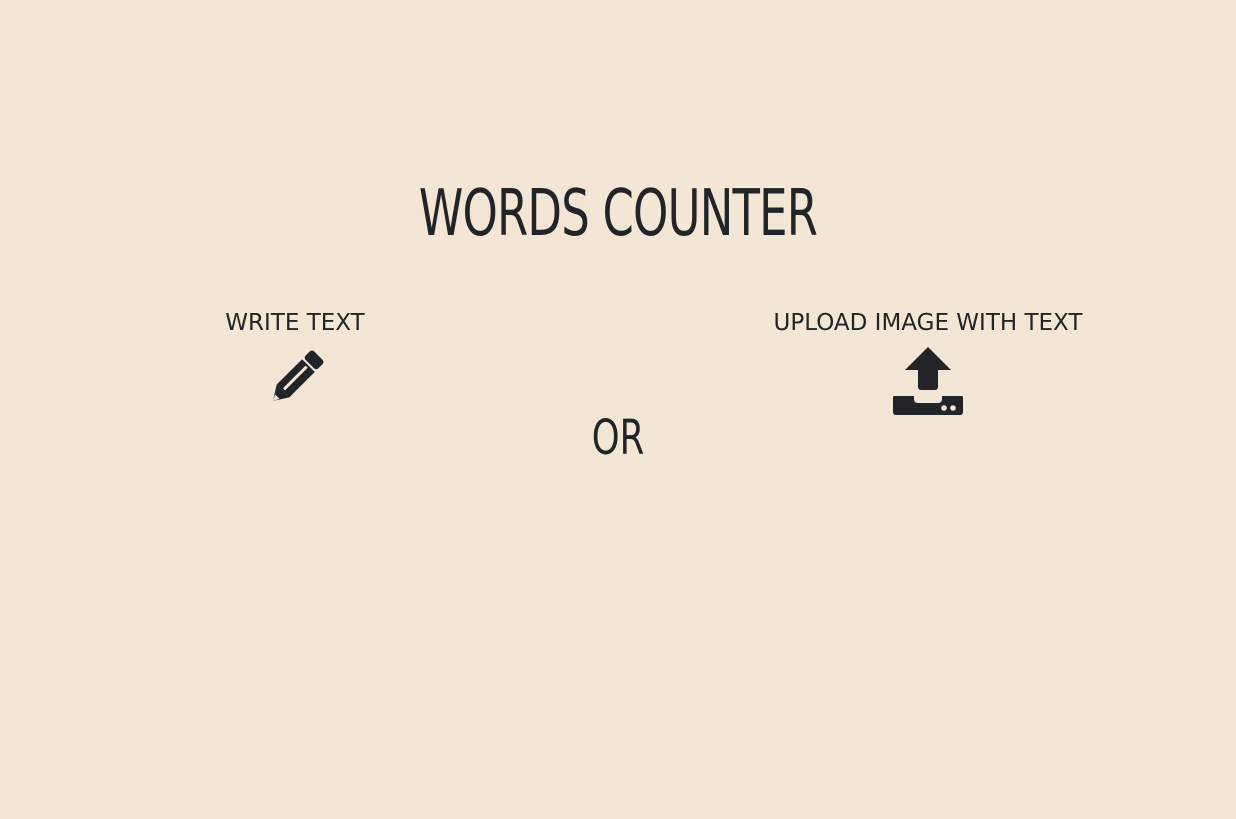 The height and width of the screenshot is (819, 1236). What do you see at coordinates (928, 381) in the screenshot?
I see `upload-icon` at bounding box center [928, 381].